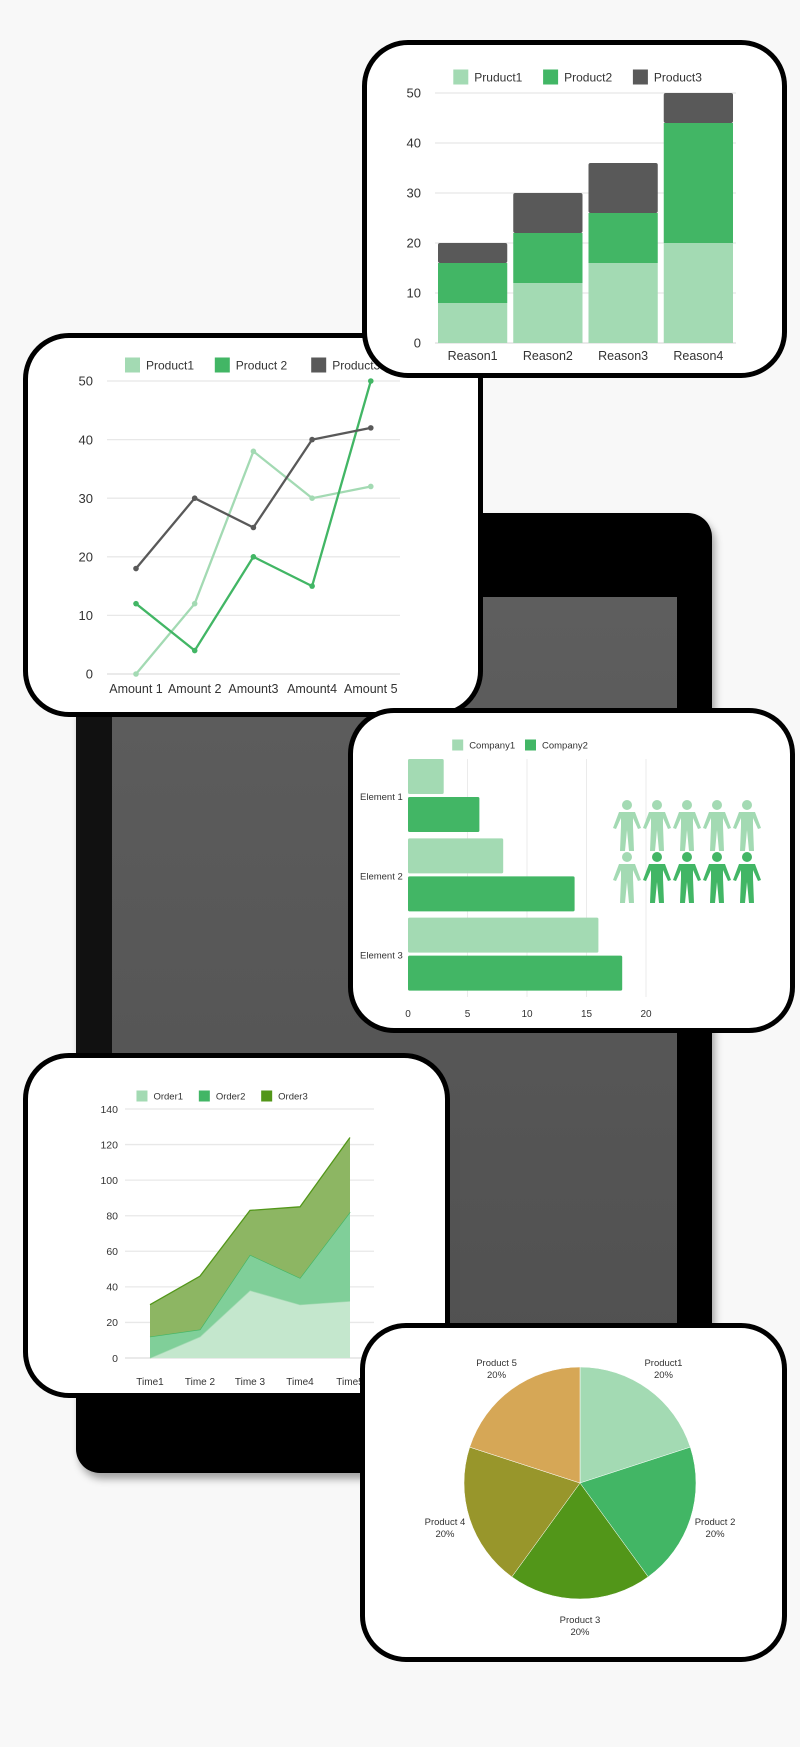 The width and height of the screenshot is (800, 1747). I want to click on y-tick-label: 30, so click(86, 498).